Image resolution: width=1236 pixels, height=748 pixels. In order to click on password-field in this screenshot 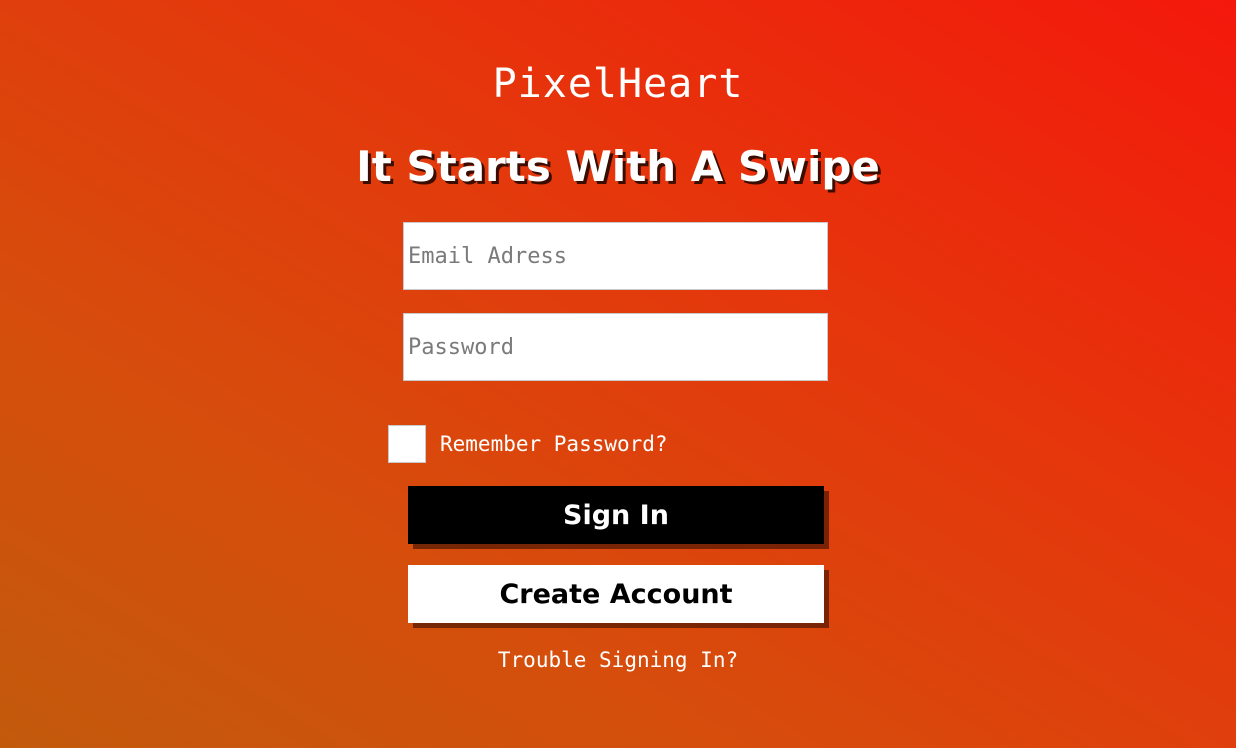, I will do `click(615, 347)`.